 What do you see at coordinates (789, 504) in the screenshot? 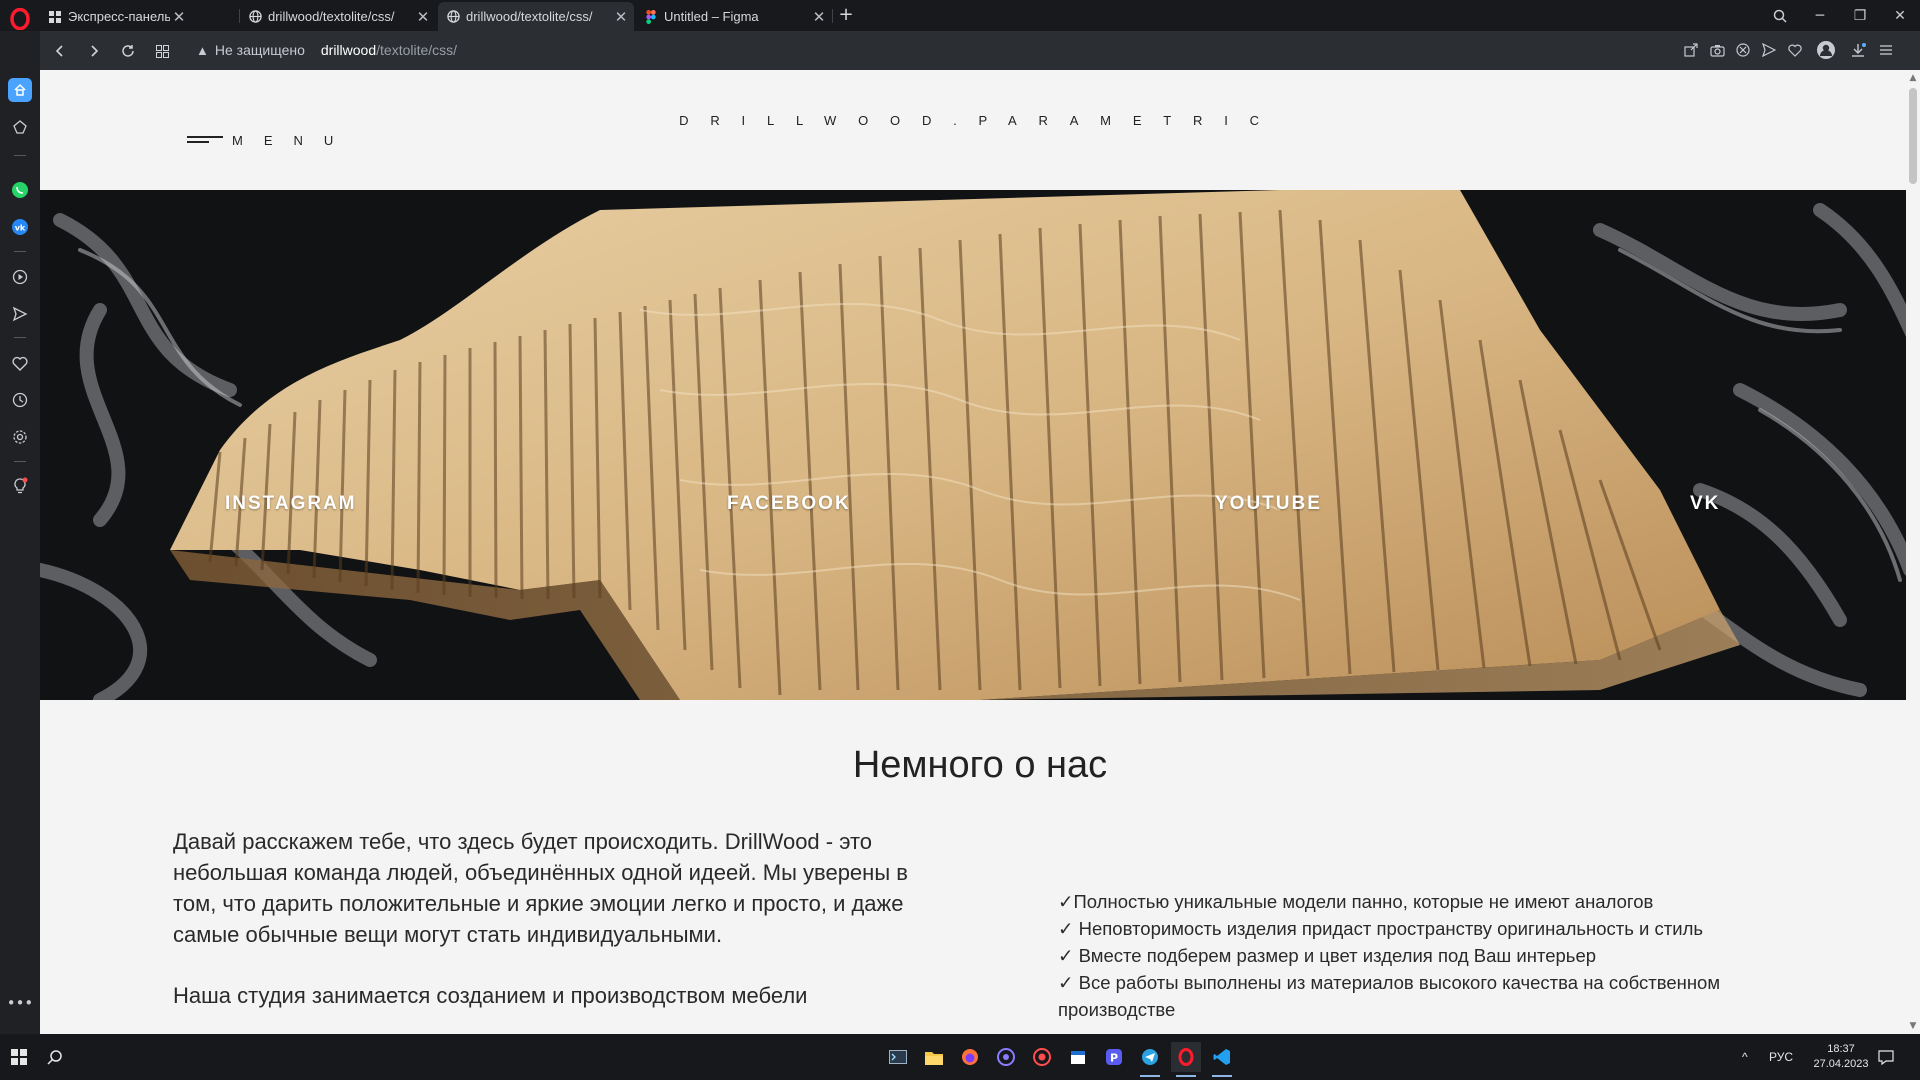
I see `facebook-link: FACEBOOK` at bounding box center [789, 504].